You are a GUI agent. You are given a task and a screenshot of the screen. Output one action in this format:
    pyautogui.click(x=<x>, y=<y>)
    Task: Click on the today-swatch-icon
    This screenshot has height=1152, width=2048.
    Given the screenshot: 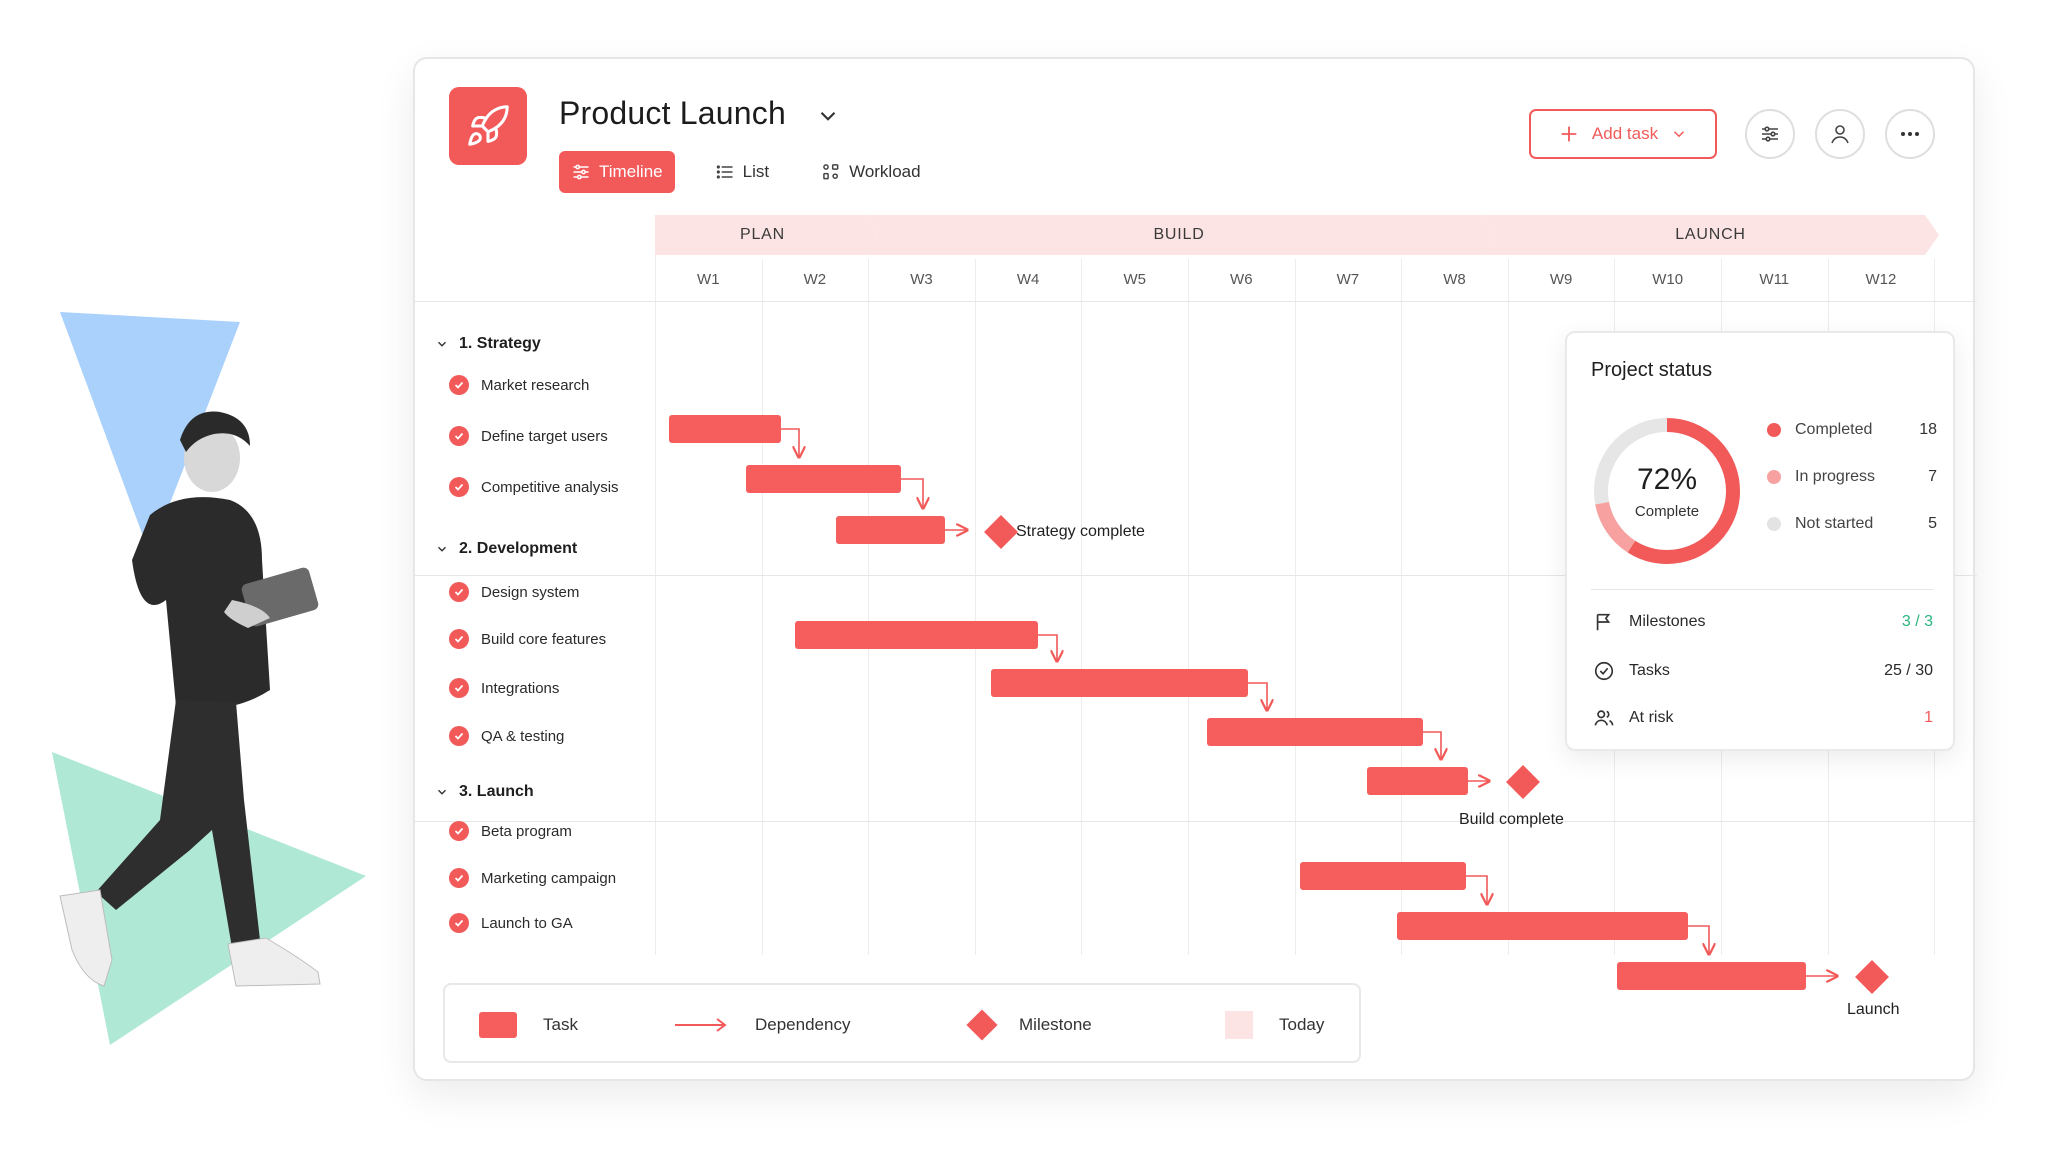 What is the action you would take?
    pyautogui.click(x=1239, y=1025)
    